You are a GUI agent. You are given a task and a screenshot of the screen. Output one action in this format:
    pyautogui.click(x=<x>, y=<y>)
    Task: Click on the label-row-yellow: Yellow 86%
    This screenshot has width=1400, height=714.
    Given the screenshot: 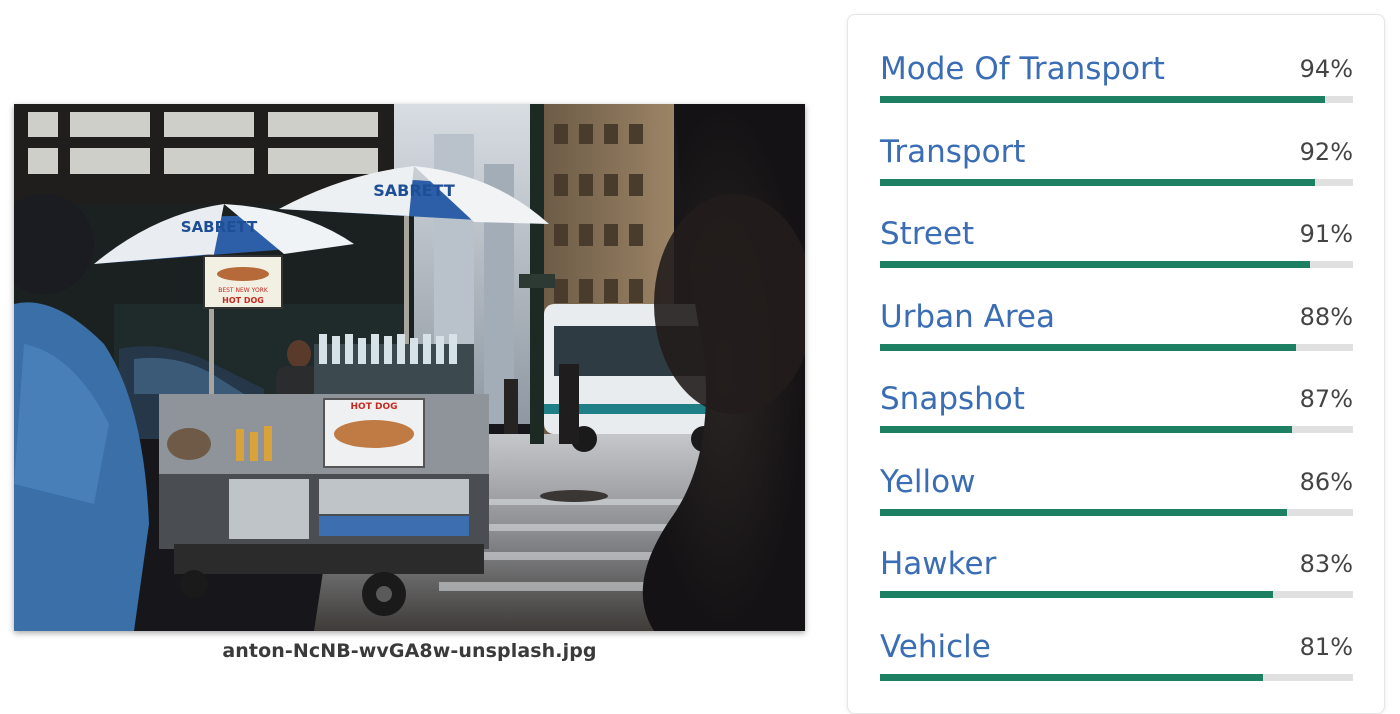 What is the action you would take?
    pyautogui.click(x=1116, y=505)
    